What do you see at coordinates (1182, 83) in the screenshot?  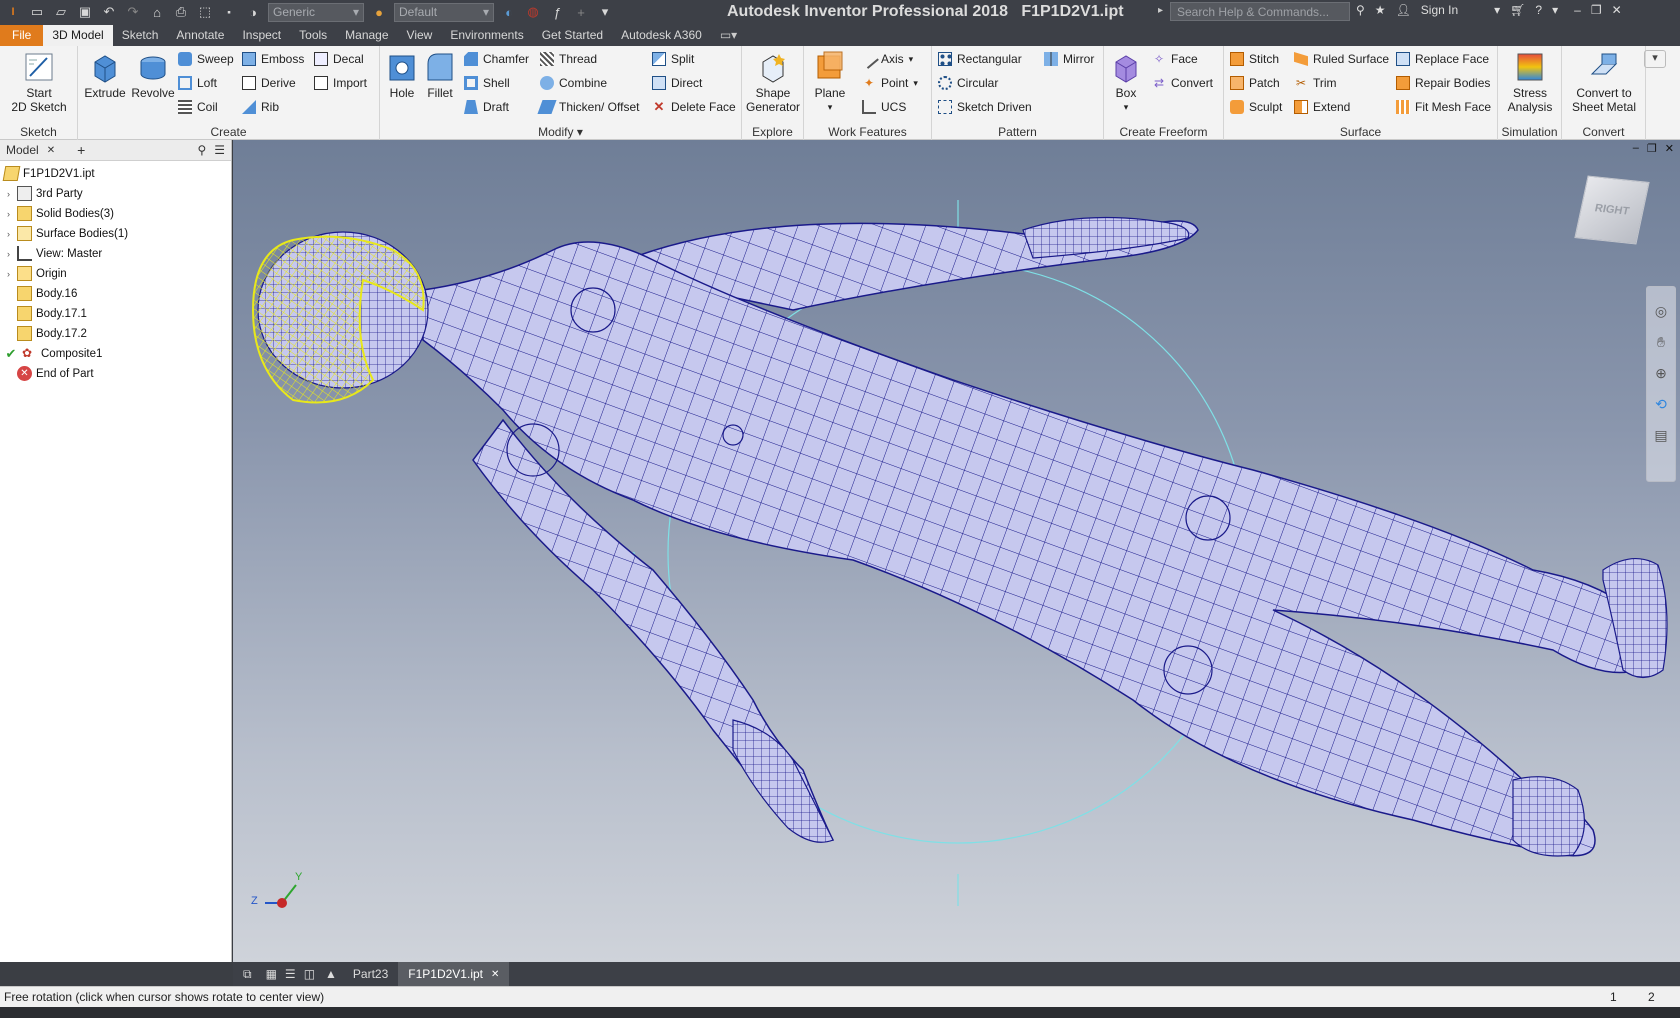 I see `convert-button: ⇄ Convert` at bounding box center [1182, 83].